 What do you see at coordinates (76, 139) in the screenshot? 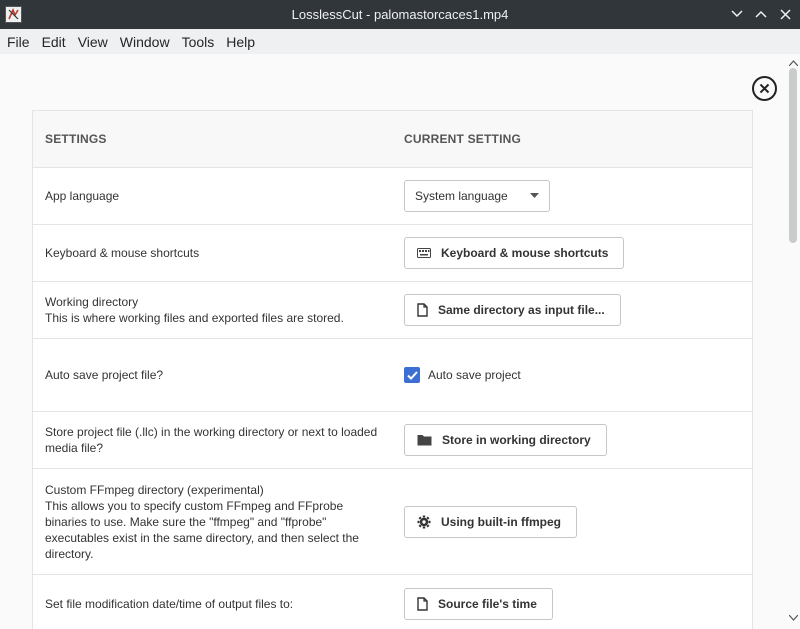
I see `header-settings: SETTINGS` at bounding box center [76, 139].